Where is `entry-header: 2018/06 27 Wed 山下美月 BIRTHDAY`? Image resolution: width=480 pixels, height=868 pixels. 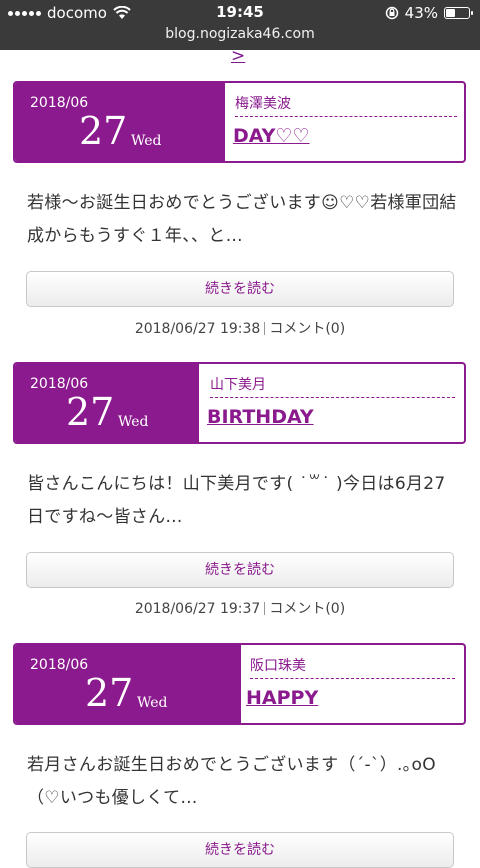
entry-header: 2018/06 27 Wed 山下美月 BIRTHDAY is located at coordinates (239, 403).